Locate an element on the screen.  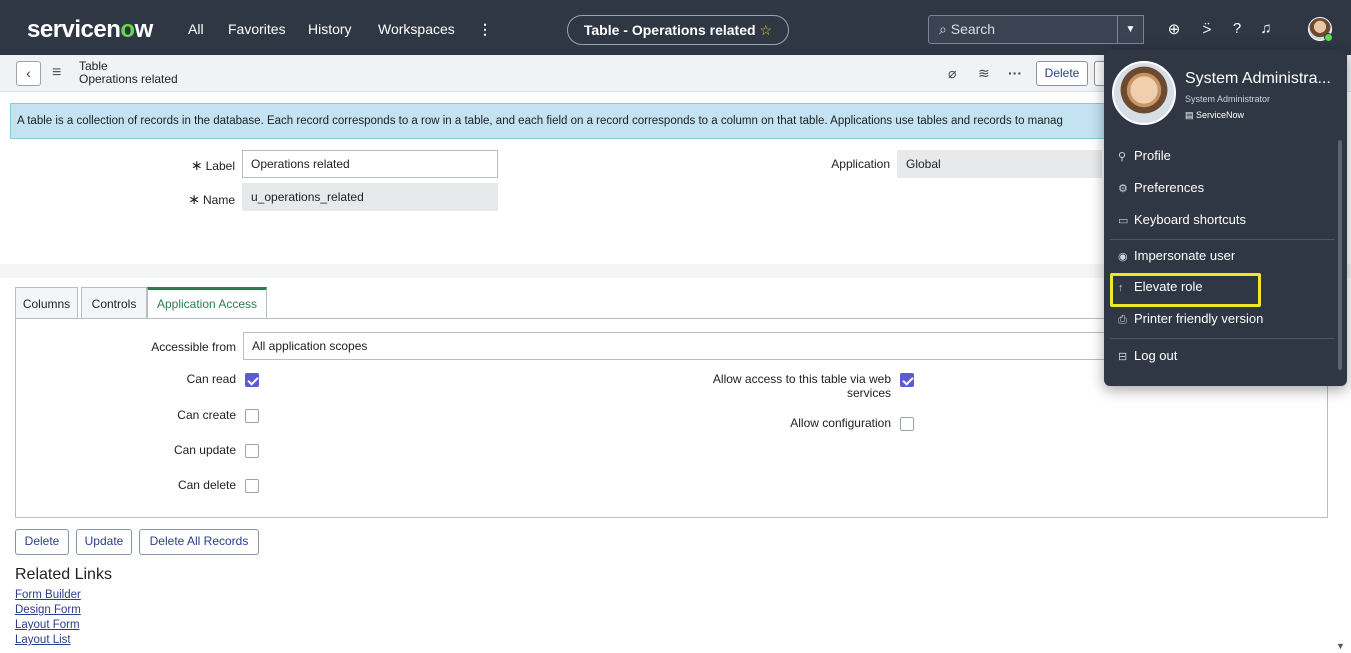
link-layout-list: Layout List is located at coordinates (43, 640).